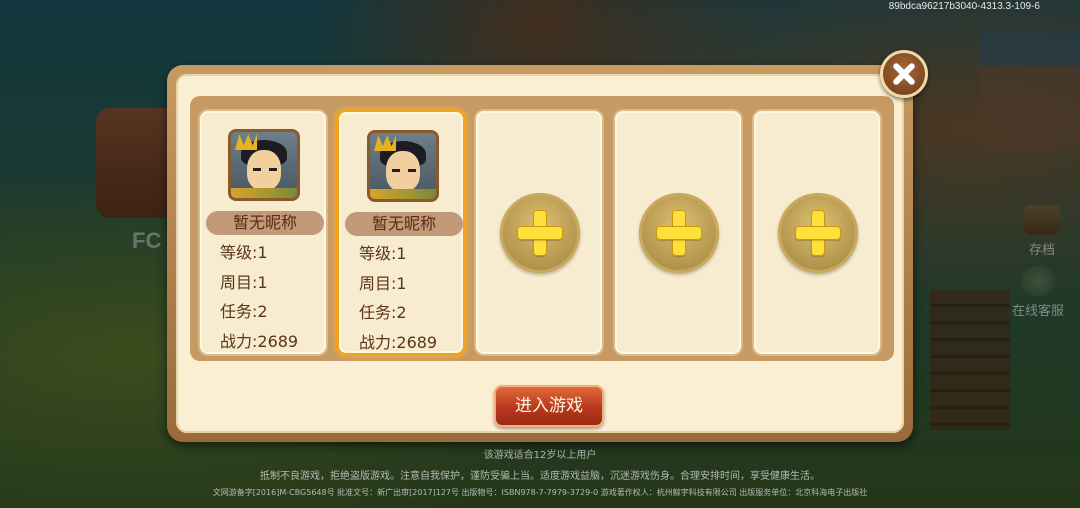  I want to click on close-icon, so click(904, 74).